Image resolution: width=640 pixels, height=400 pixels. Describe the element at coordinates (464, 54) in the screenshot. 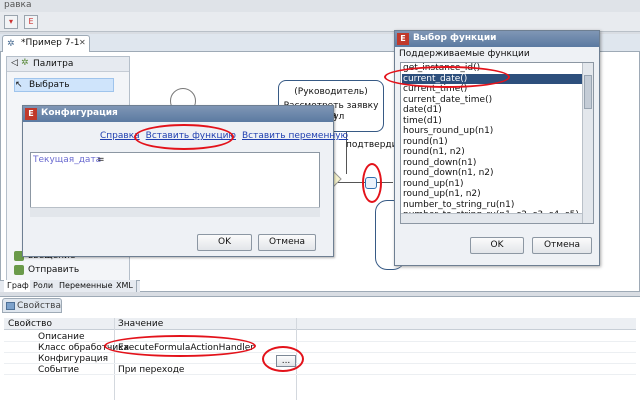

I see `function-chooser-subtitle: Поддерживаемые функции` at that location.